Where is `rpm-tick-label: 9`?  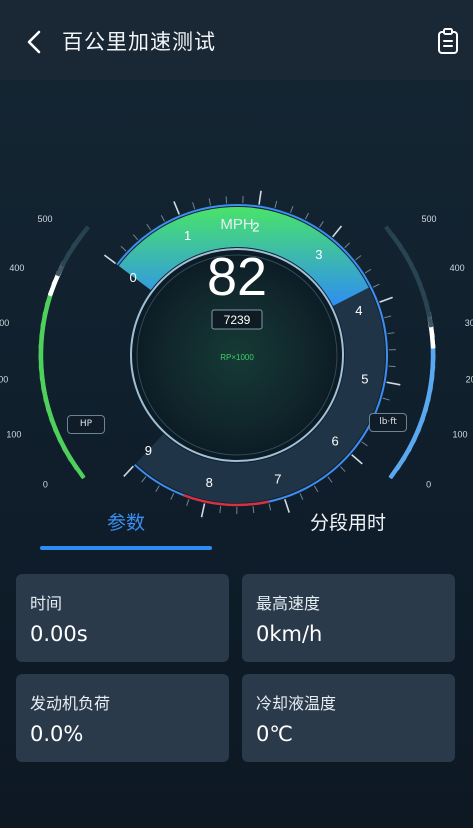 rpm-tick-label: 9 is located at coordinates (148, 450).